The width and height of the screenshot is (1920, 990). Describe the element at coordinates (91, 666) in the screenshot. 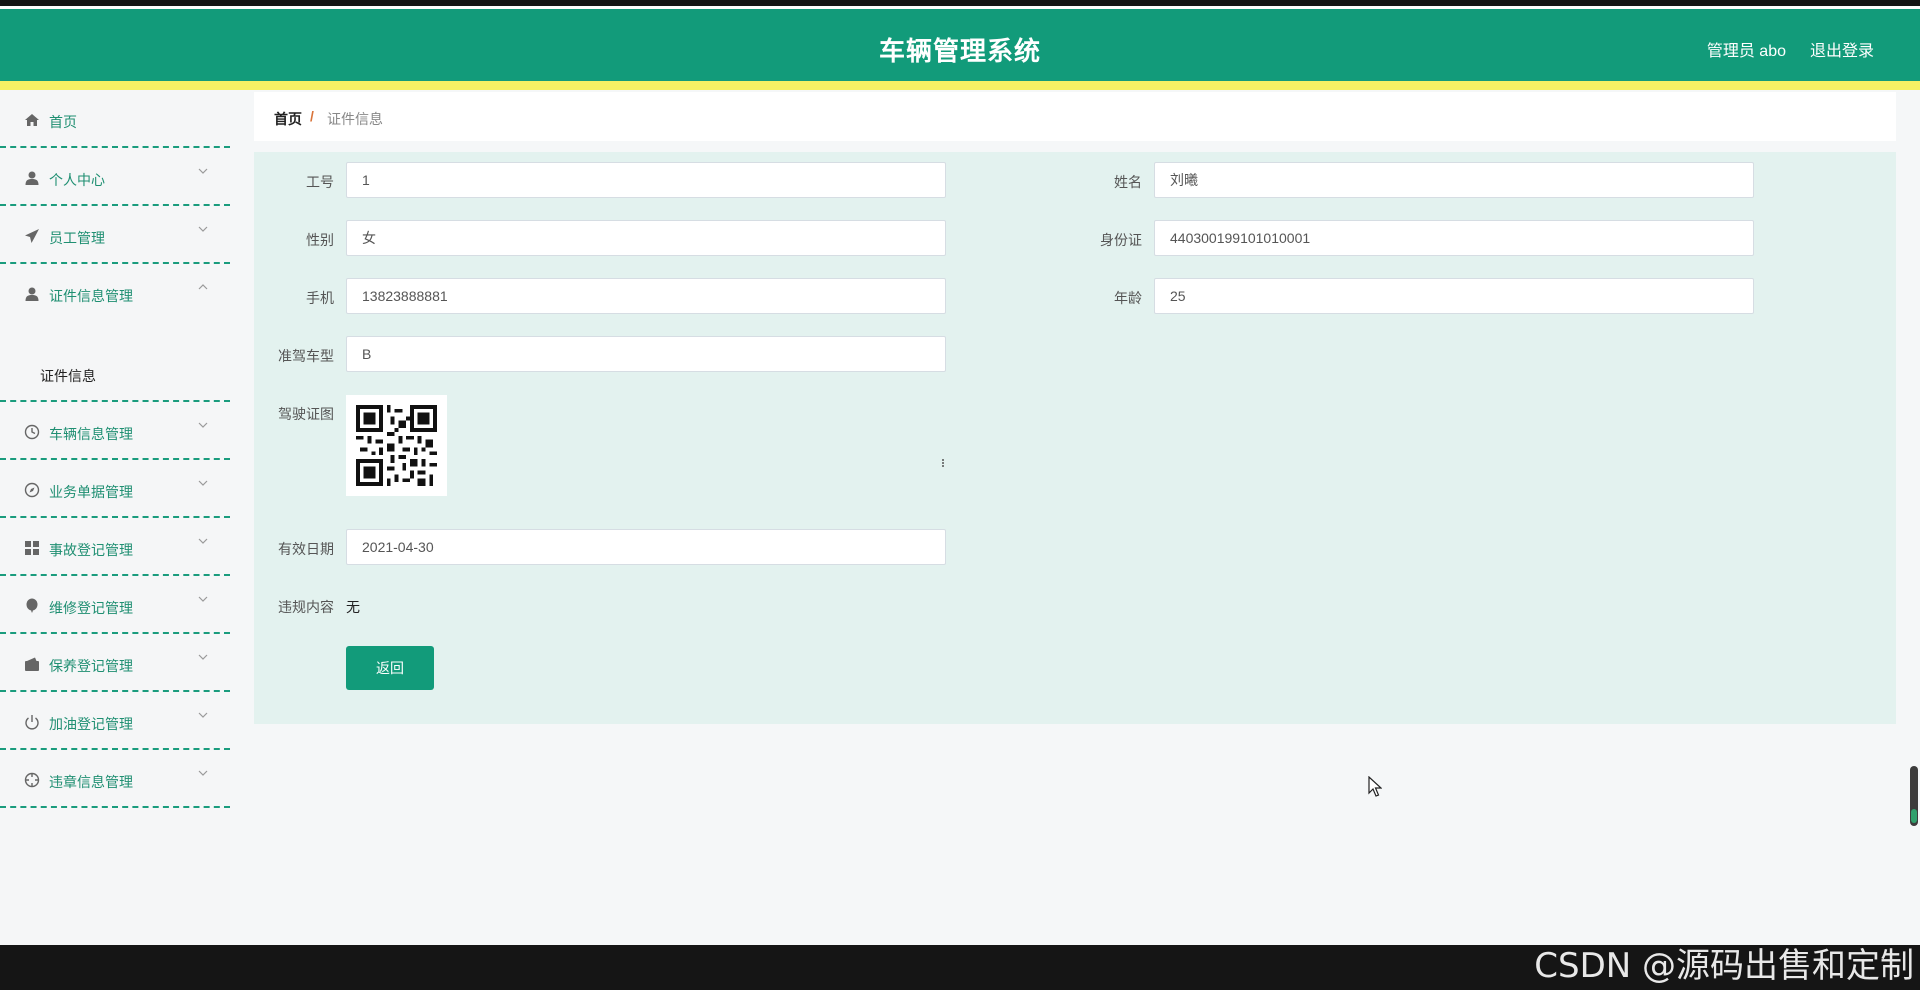

I see `sidebar-item-label: 保养登记管理` at that location.